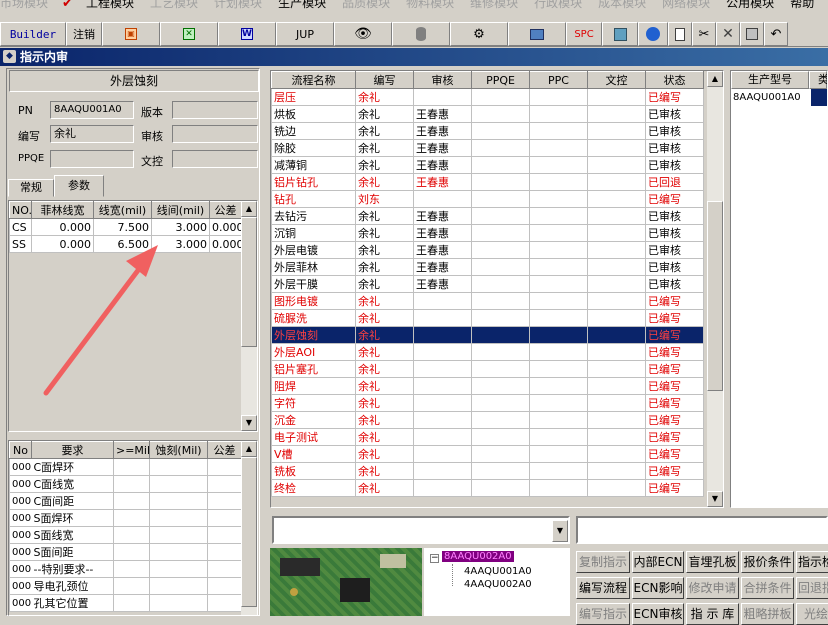 The width and height of the screenshot is (828, 625). What do you see at coordinates (674, 80) in the screenshot?
I see `column-header: 状态` at bounding box center [674, 80].